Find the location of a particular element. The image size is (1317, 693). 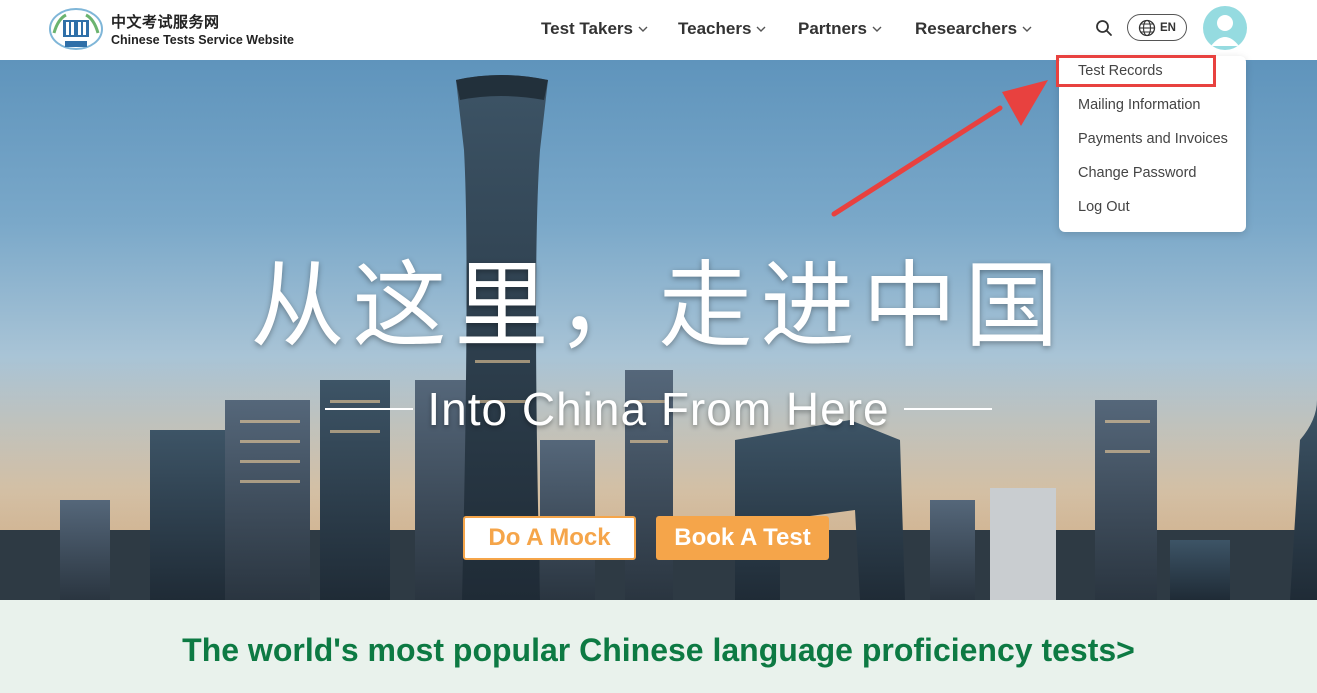

menu-item-mailing-information: Mailing Information is located at coordinates (1139, 105).